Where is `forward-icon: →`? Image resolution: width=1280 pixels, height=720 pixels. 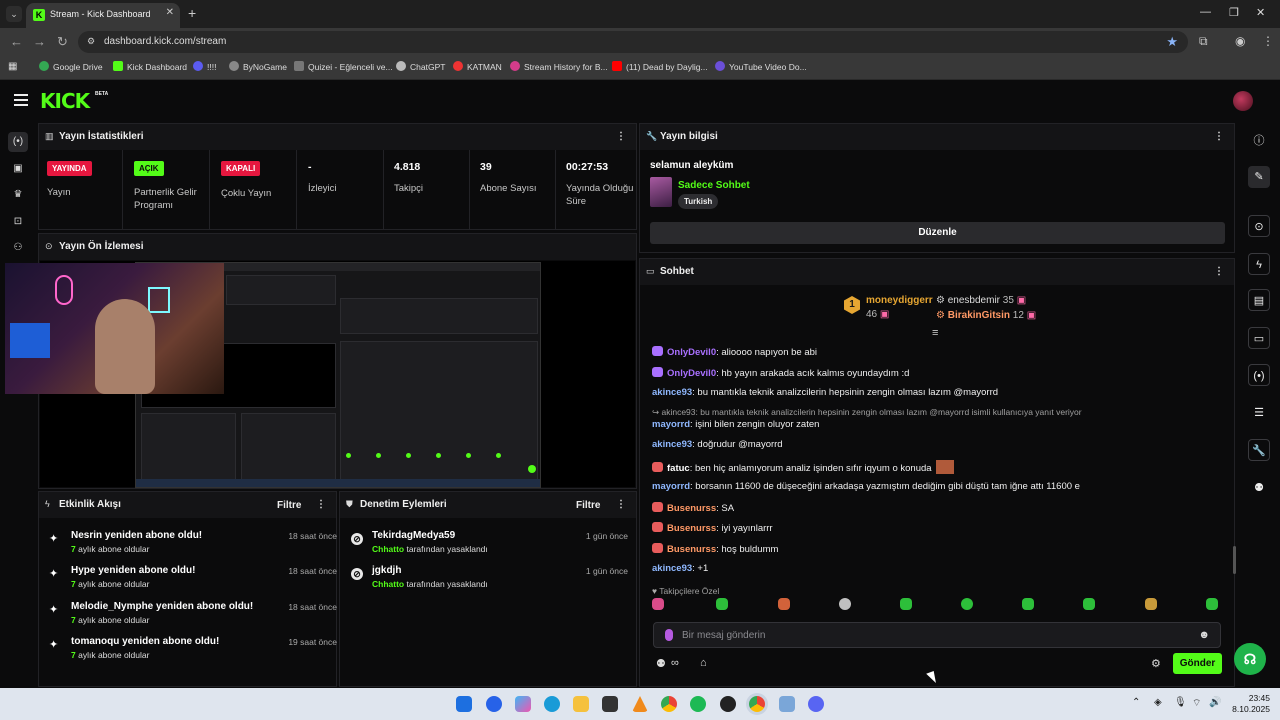
forward-icon: → is located at coordinates (39, 42).